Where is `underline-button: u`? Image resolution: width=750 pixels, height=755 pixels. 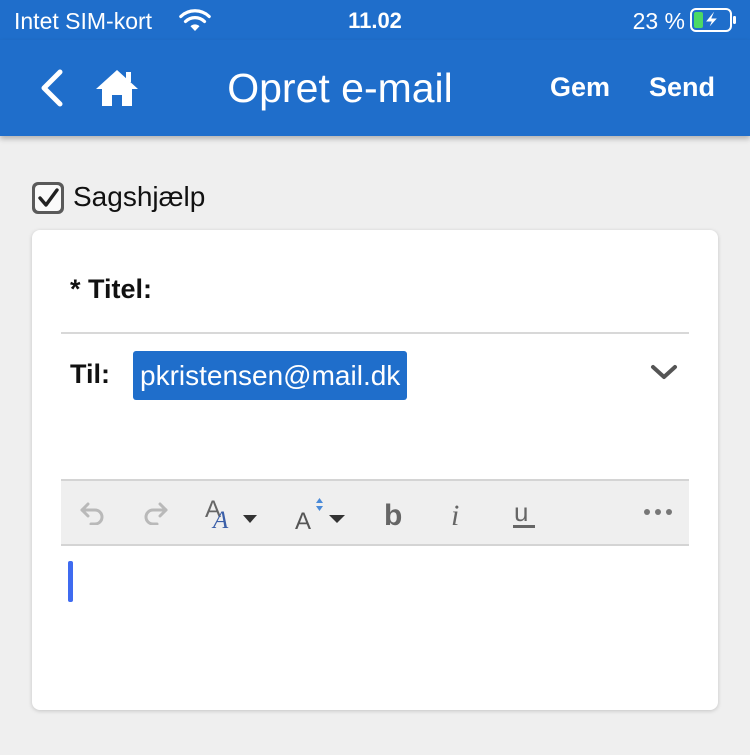 underline-button: u is located at coordinates (524, 512).